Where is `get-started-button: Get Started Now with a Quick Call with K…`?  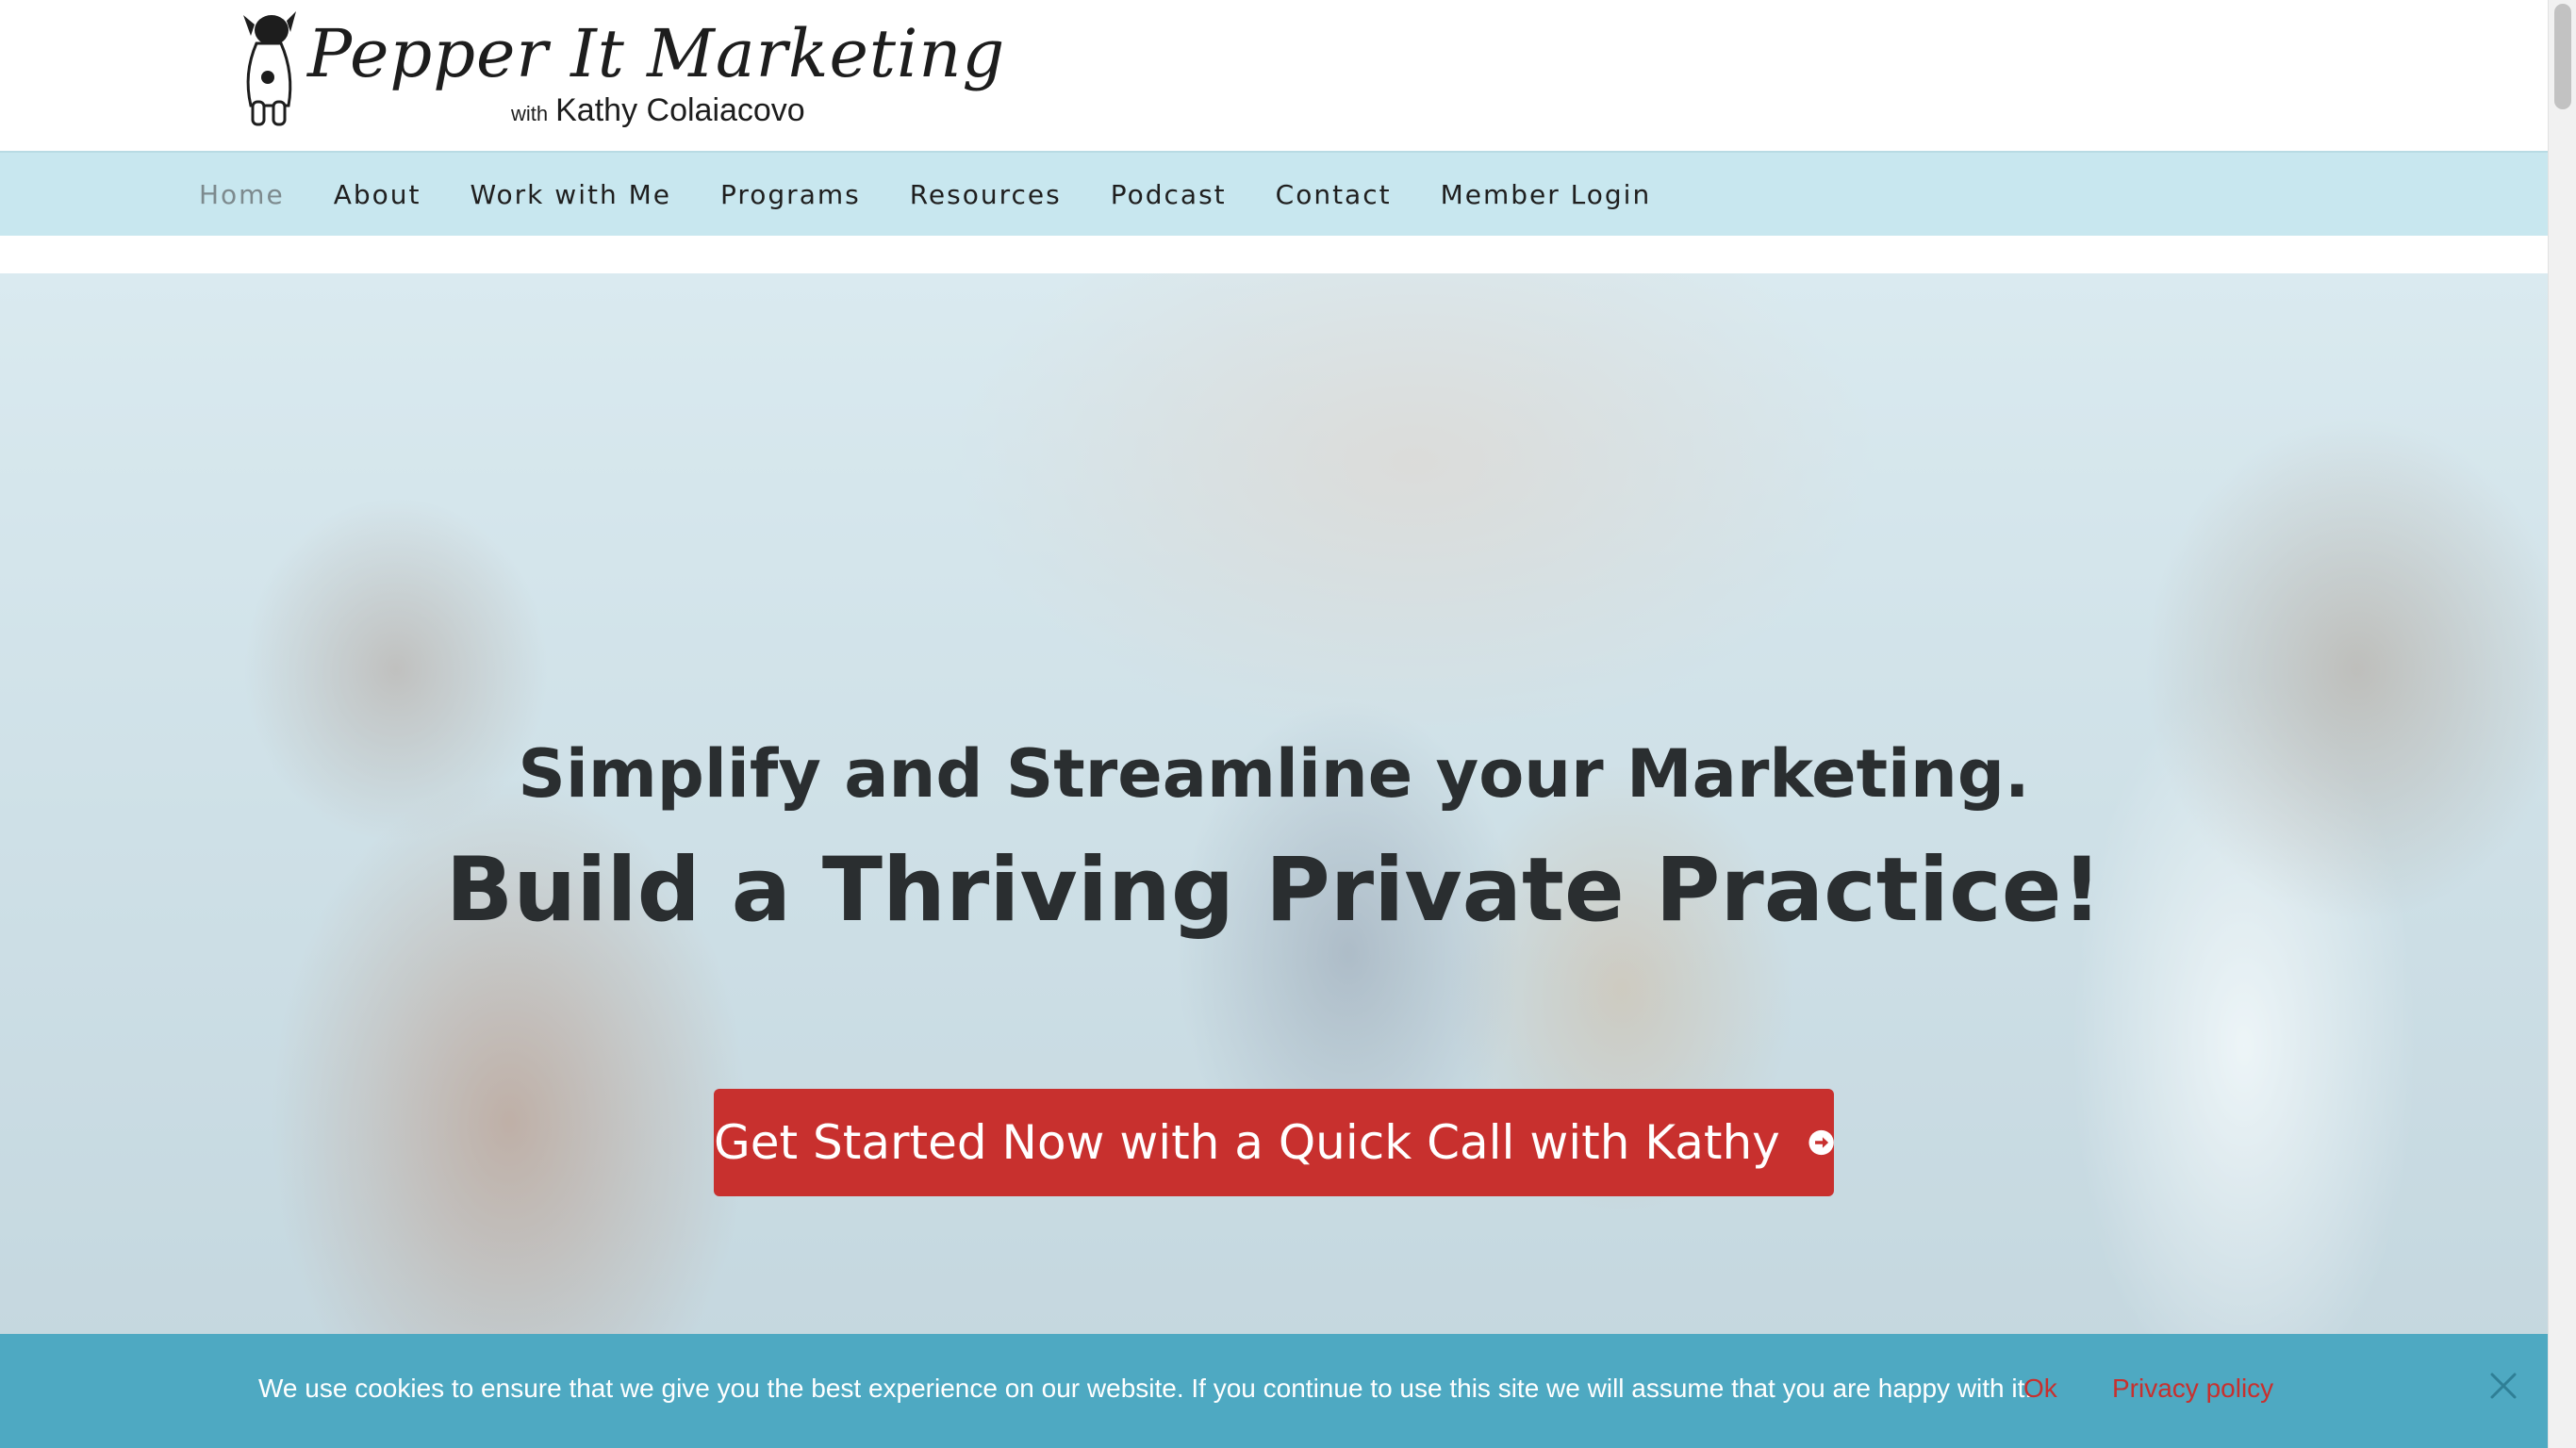
get-started-button: Get Started Now with a Quick Call with K… is located at coordinates (1274, 1142).